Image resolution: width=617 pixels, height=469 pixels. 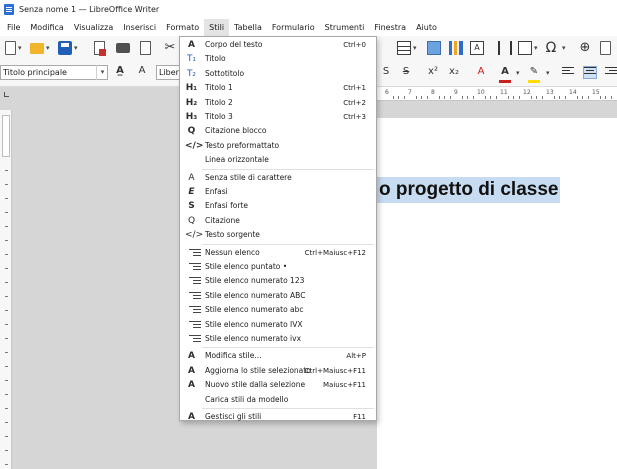 What do you see at coordinates (406, 72) in the screenshot?
I see `strikethrough-button: S` at bounding box center [406, 72].